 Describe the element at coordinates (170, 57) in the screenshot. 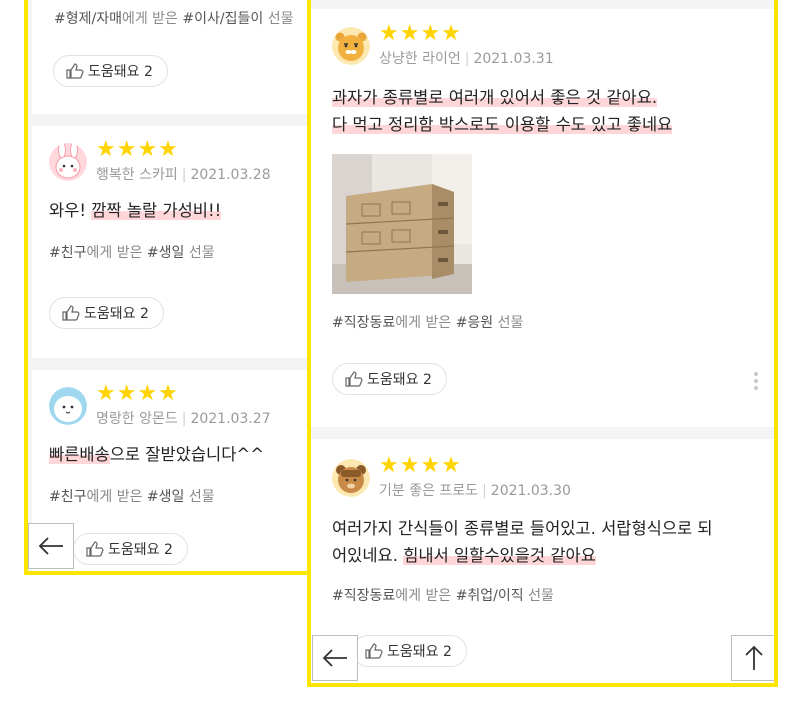

I see `review-card: #형제/자매에게 받은 #이사/집들이 선물 도움돼요 2` at that location.